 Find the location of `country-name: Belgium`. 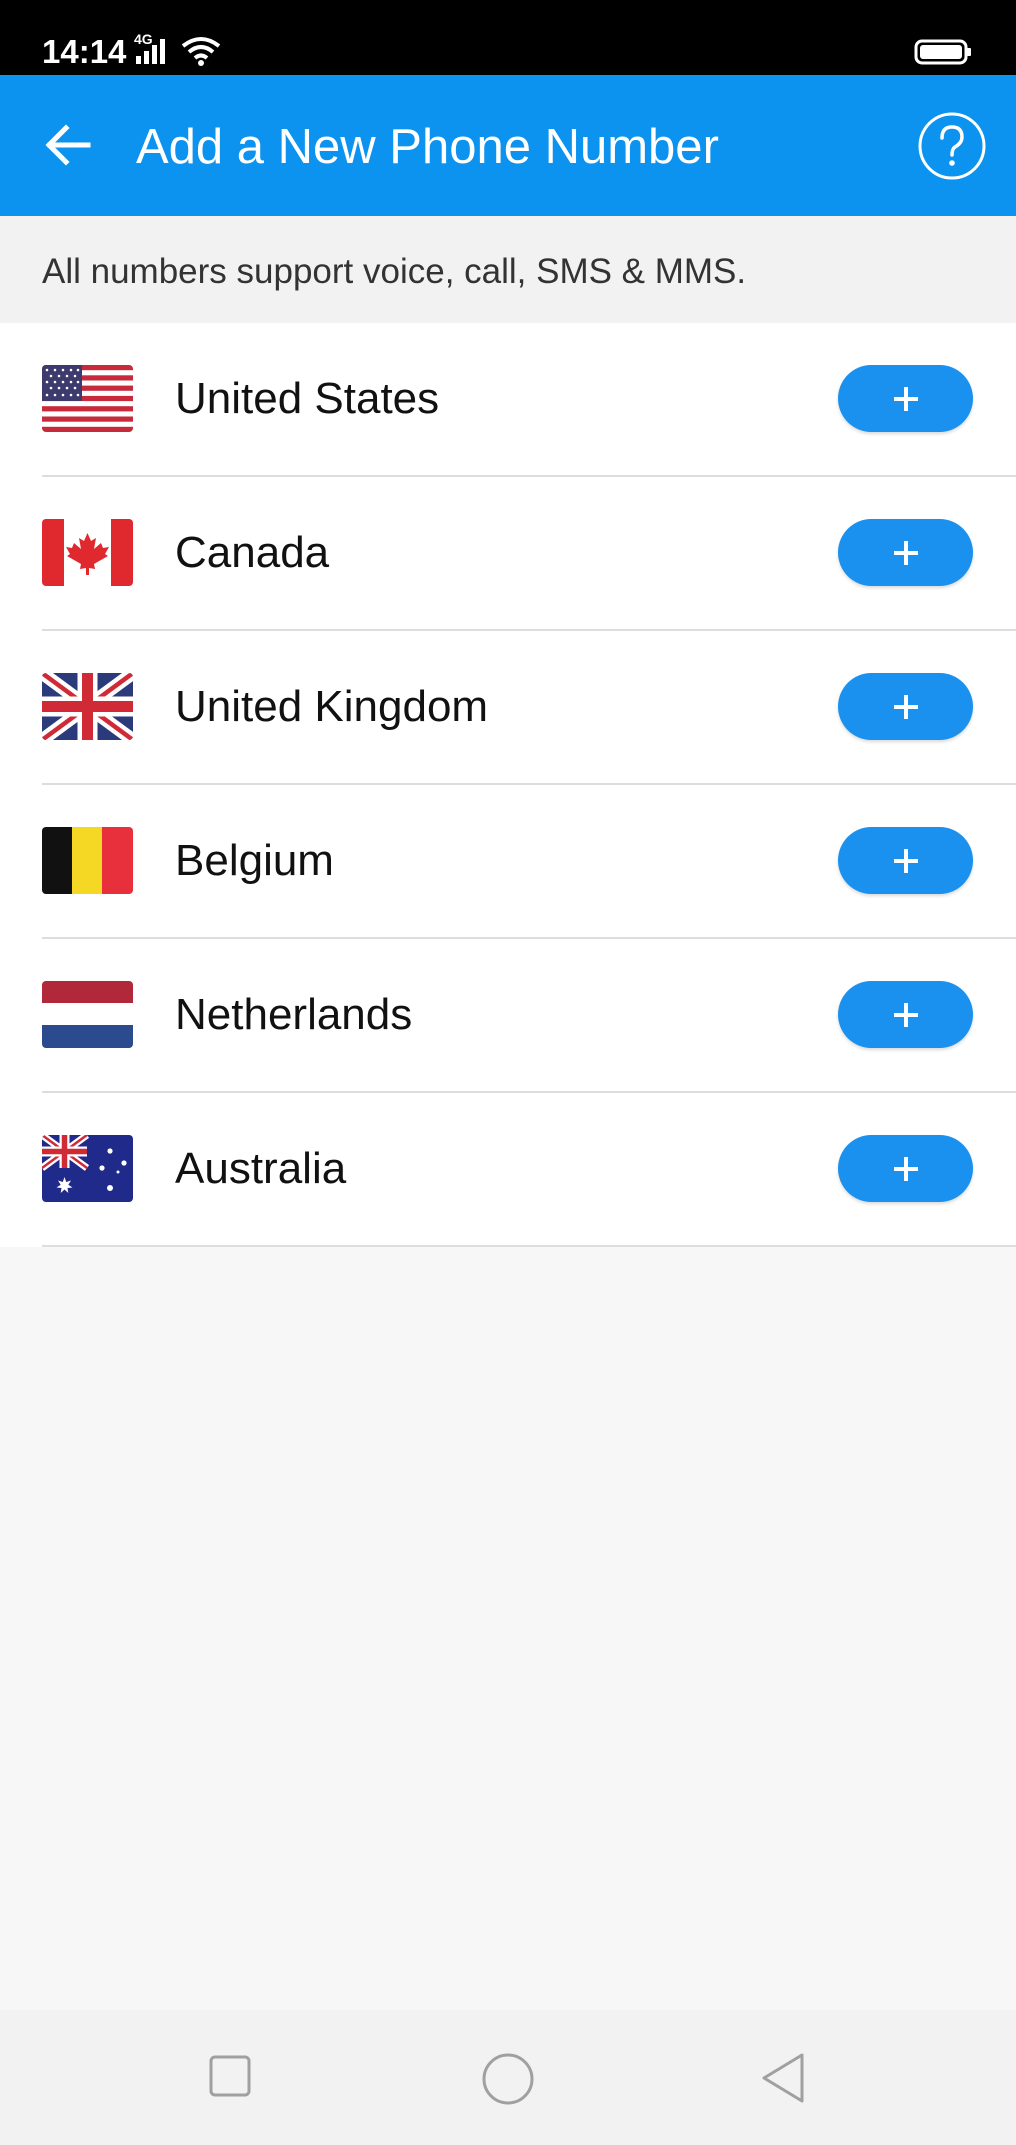

country-name: Belgium is located at coordinates (254, 860).